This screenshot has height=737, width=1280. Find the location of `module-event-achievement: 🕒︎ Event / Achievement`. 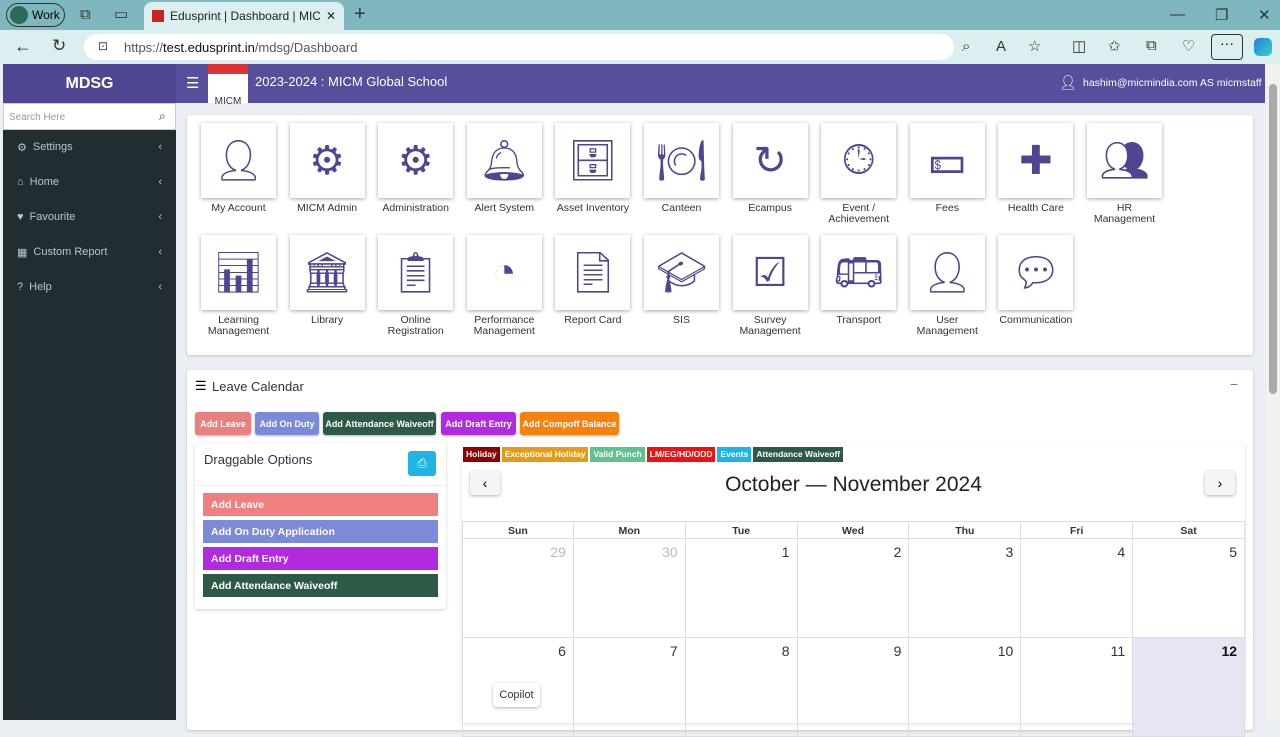

module-event-achievement: 🕒︎ Event / Achievement is located at coordinates (859, 174).